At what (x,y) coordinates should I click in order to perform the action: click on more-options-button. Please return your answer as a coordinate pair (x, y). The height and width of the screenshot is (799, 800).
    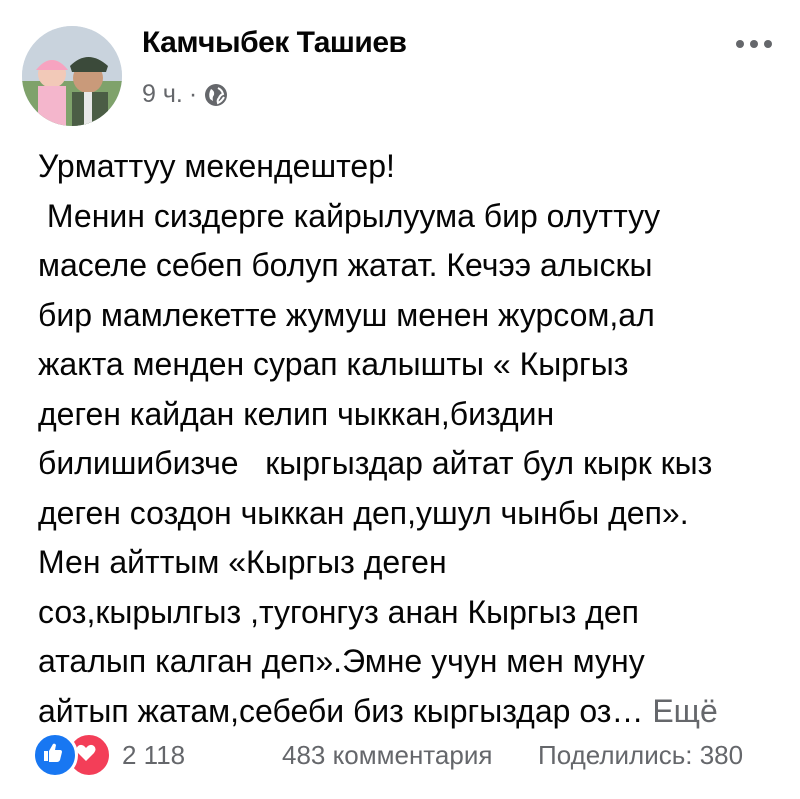
    Looking at the image, I should click on (754, 44).